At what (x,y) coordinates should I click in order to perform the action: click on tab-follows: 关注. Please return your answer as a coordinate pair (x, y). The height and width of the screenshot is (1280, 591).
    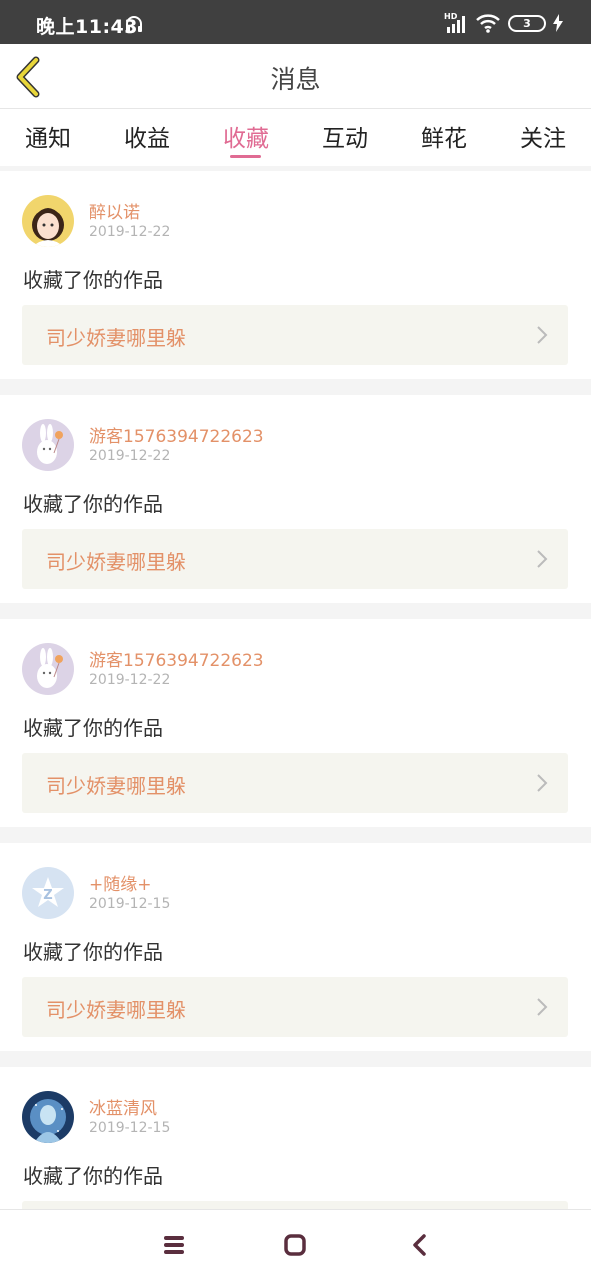
    Looking at the image, I should click on (543, 136).